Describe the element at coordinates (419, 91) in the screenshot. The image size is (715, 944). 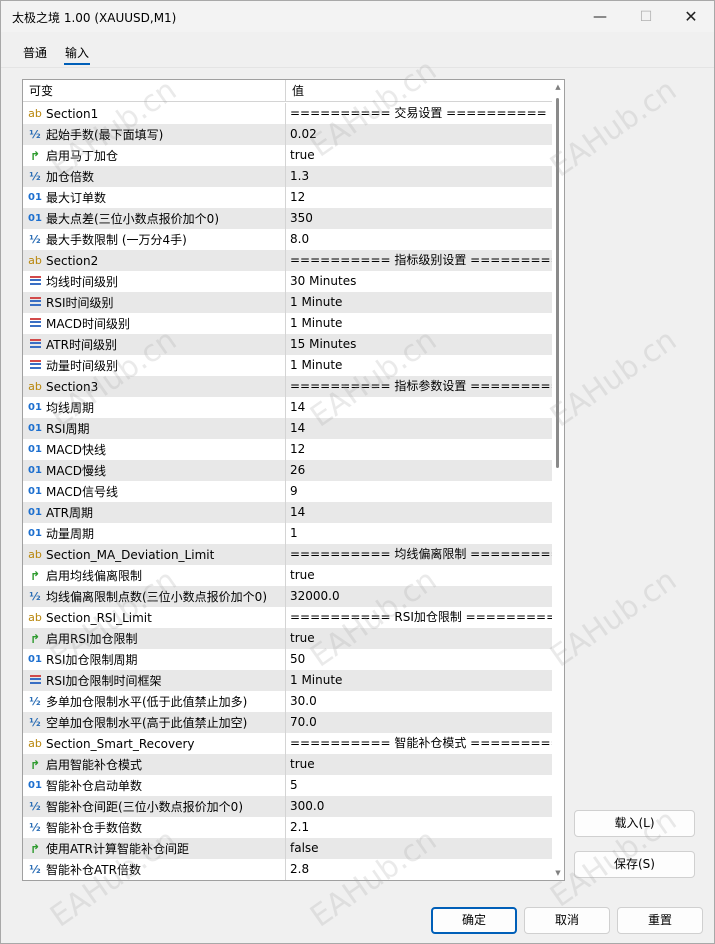
I see `column-header-value: 值` at that location.